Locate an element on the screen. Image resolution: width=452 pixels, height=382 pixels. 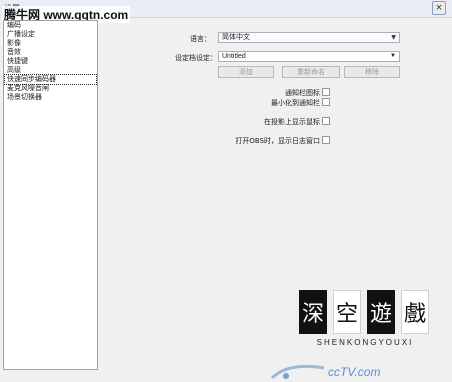
sidebar-item-scene-switcher: 场景切换器 is located at coordinates (50, 97).